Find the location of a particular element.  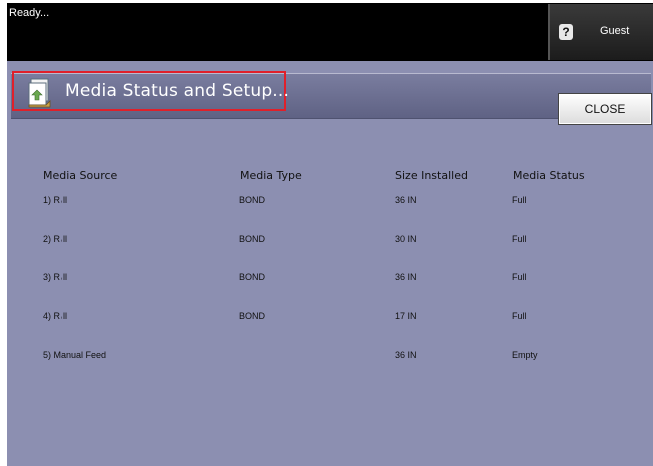

status-bar: Ready... ? Guest is located at coordinates (330, 32).